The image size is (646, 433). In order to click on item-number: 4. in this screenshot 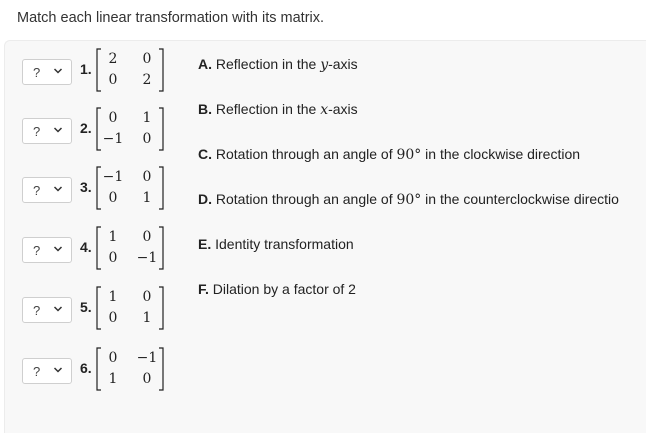, I will do `click(86, 247)`.